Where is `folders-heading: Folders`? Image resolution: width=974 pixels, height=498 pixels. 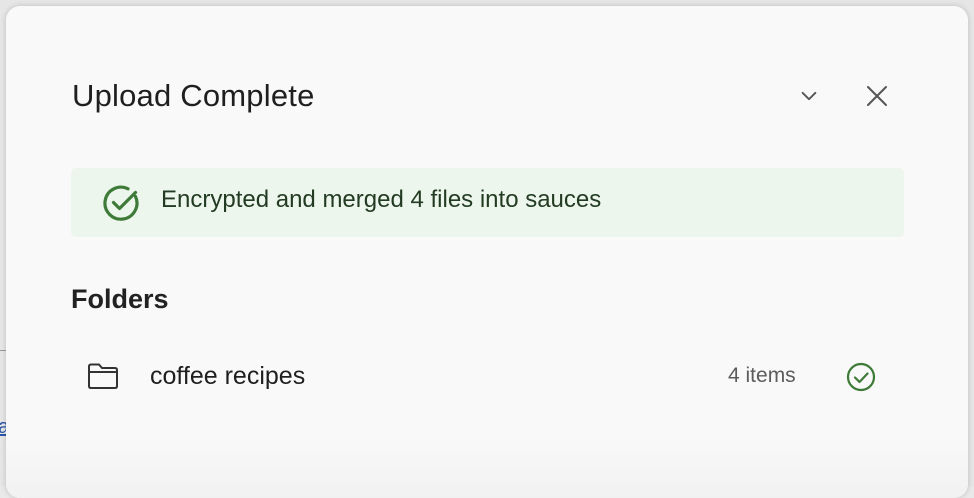 folders-heading: Folders is located at coordinates (120, 299).